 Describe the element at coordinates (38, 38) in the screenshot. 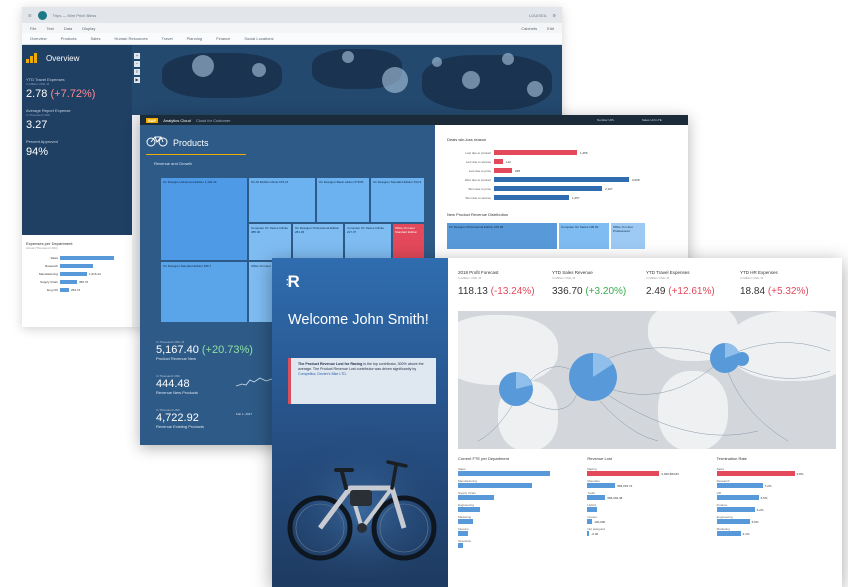

I see `tab-overview: Overview` at that location.